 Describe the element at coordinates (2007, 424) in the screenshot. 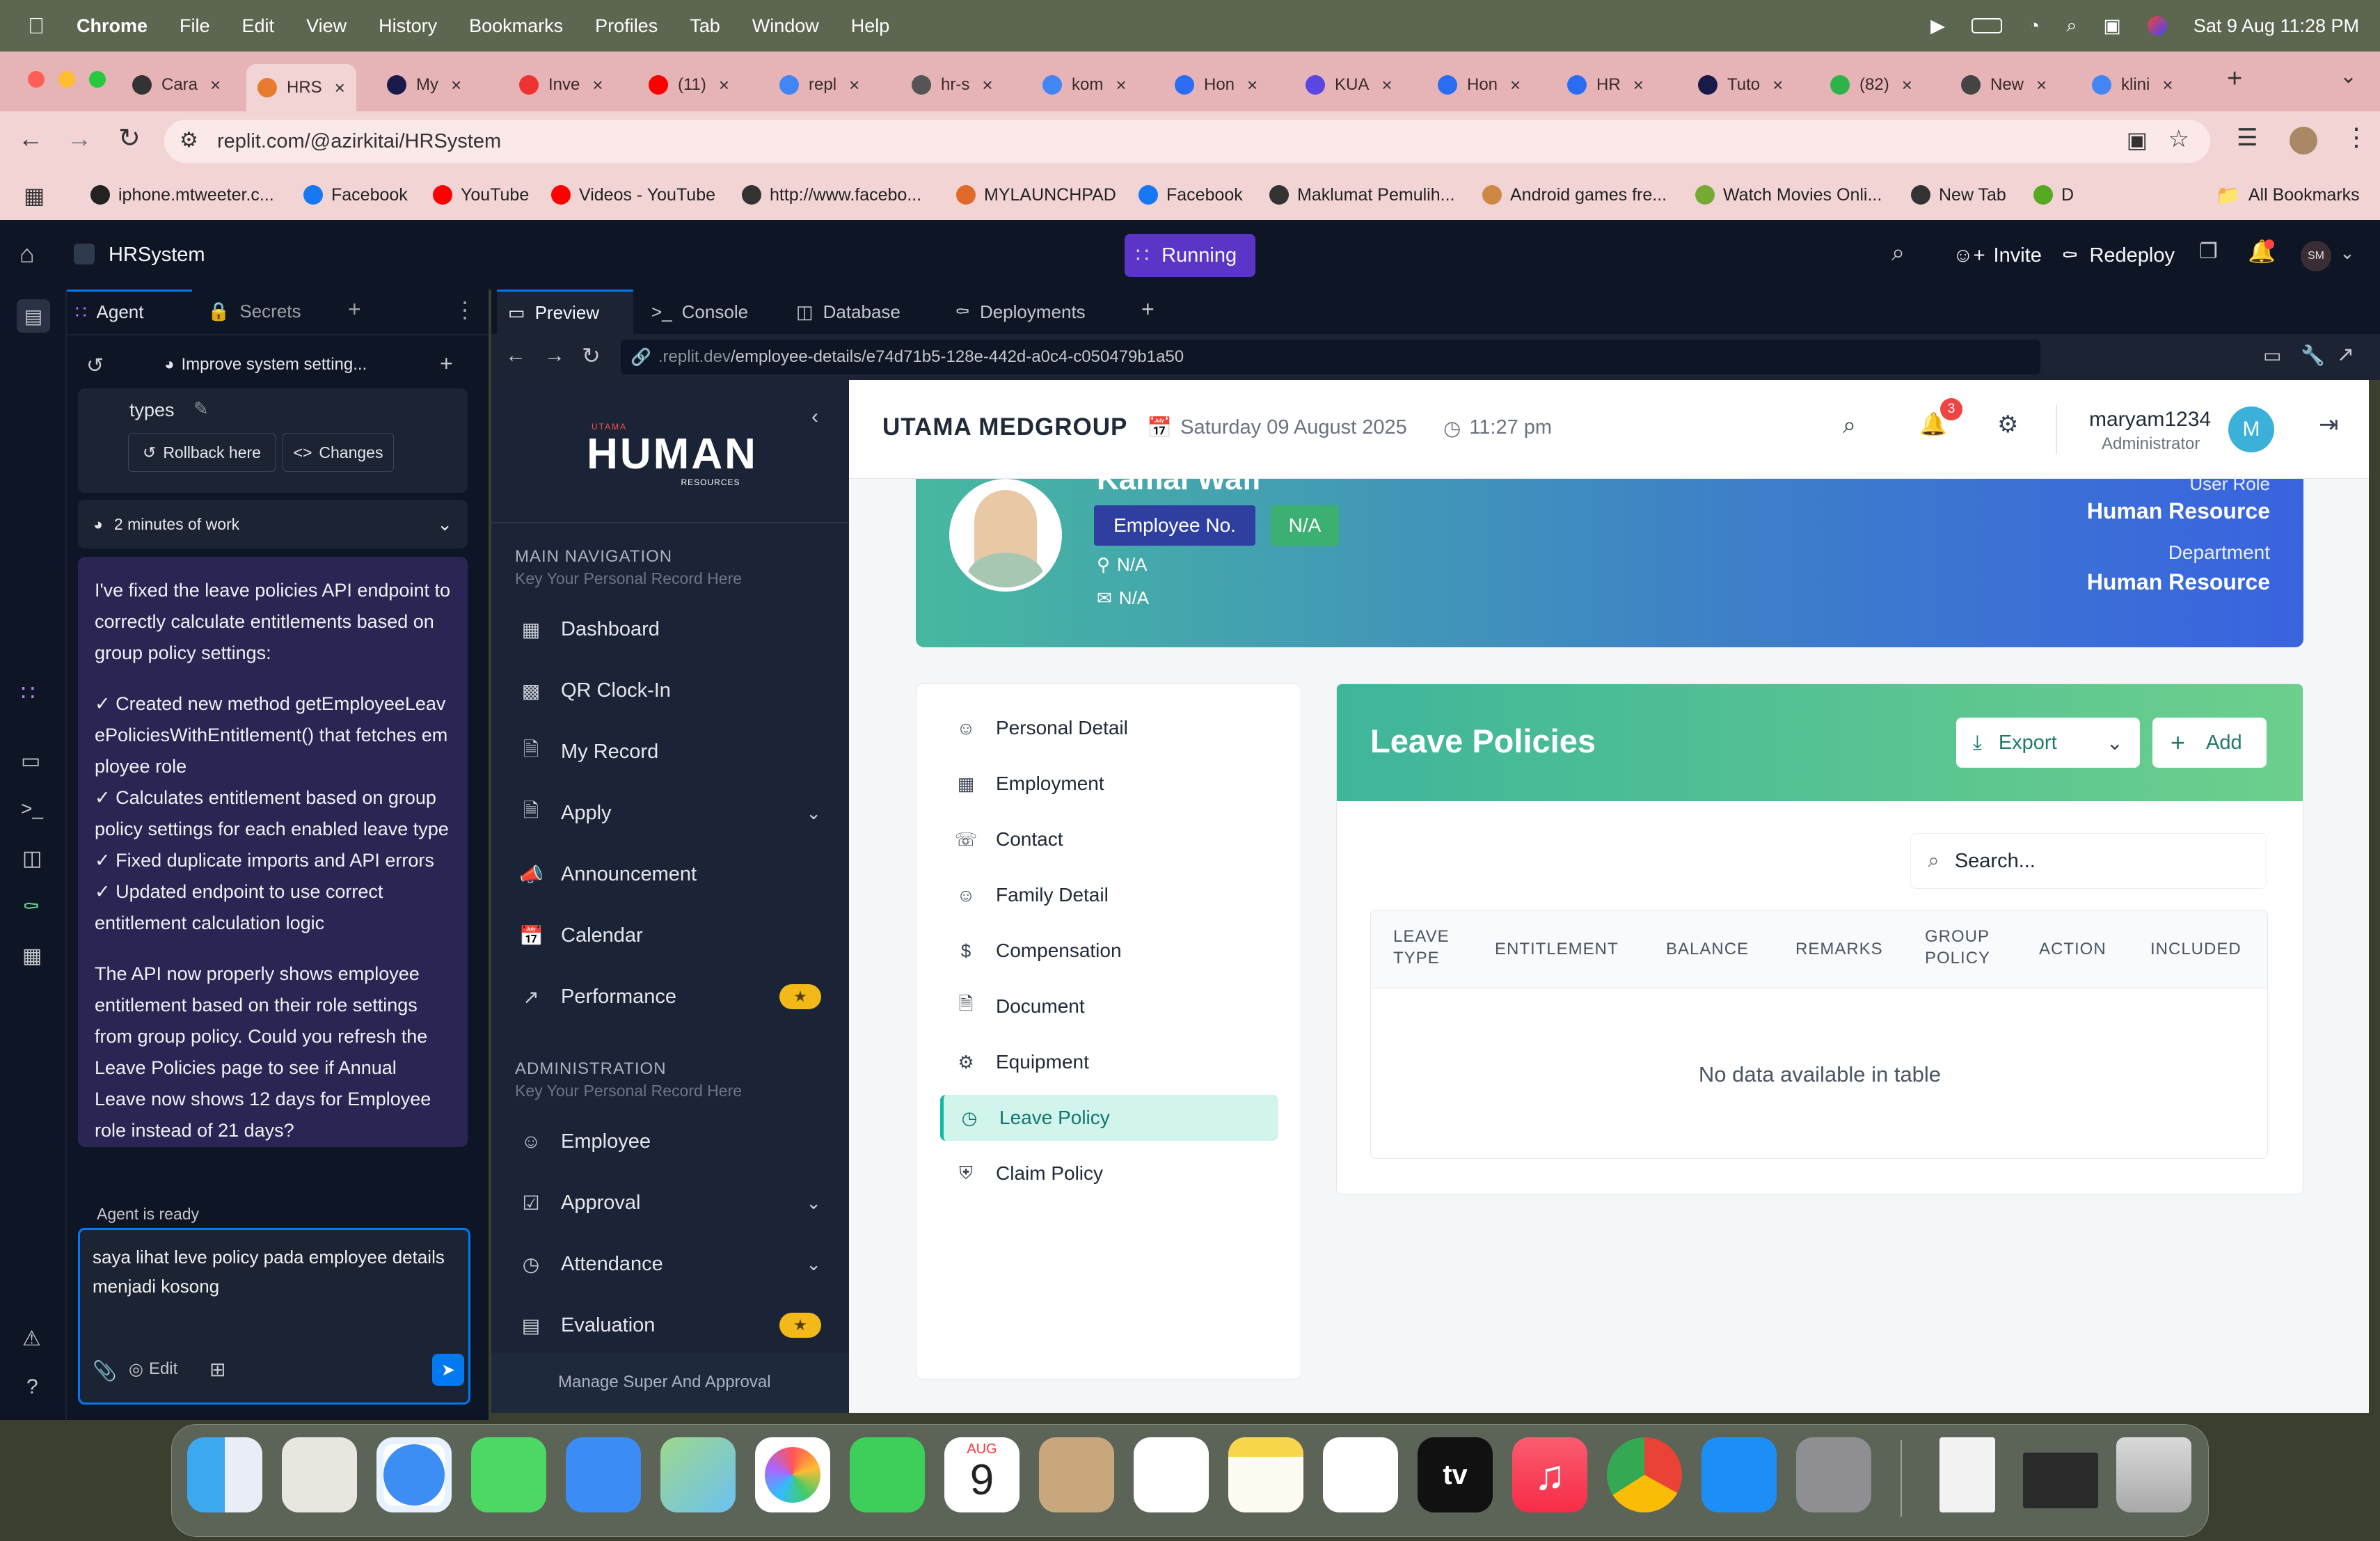

I see `settings-gear-icon: ⚙` at that location.